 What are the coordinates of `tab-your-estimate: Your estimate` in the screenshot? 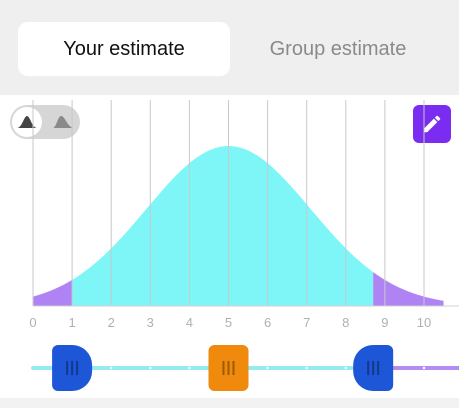 It's located at (124, 49).